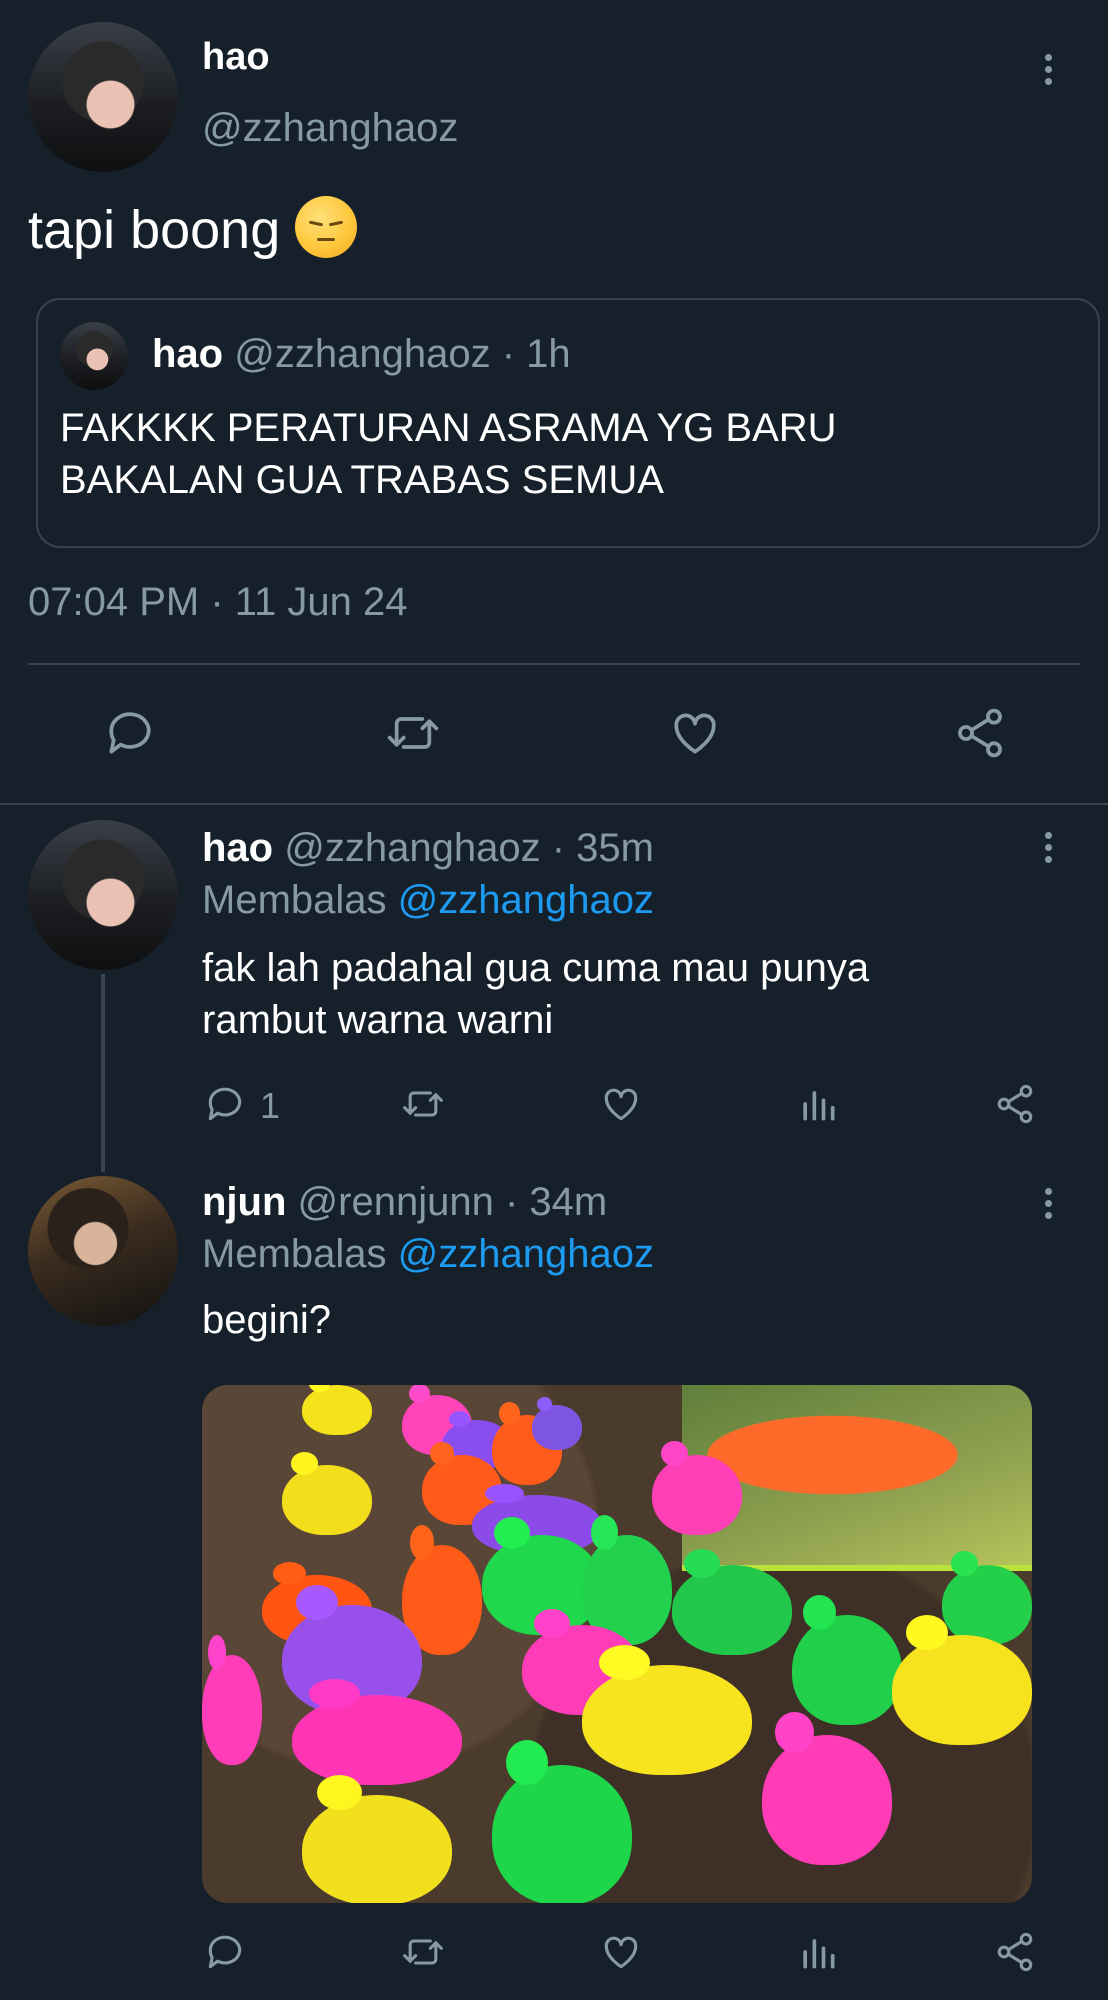 Image resolution: width=1108 pixels, height=2000 pixels. Describe the element at coordinates (236, 57) in the screenshot. I see `main-tweet-display-name: hao` at that location.